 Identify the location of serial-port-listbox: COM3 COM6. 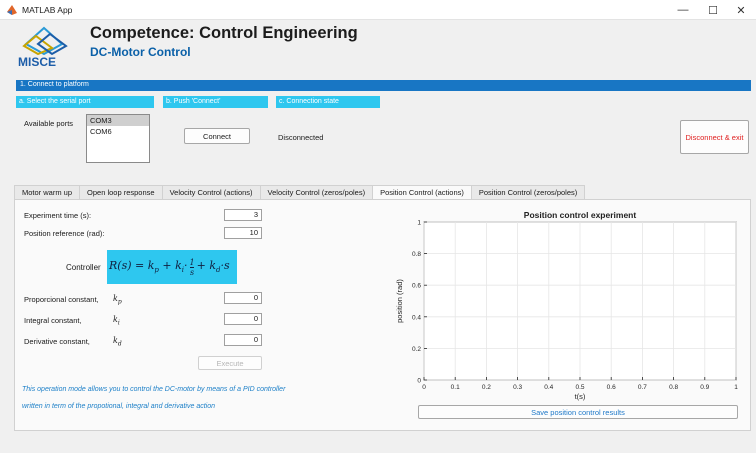
(118, 138).